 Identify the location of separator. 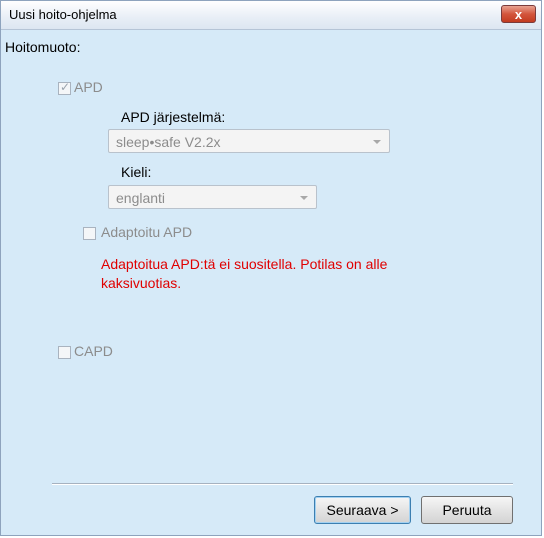
(282, 484).